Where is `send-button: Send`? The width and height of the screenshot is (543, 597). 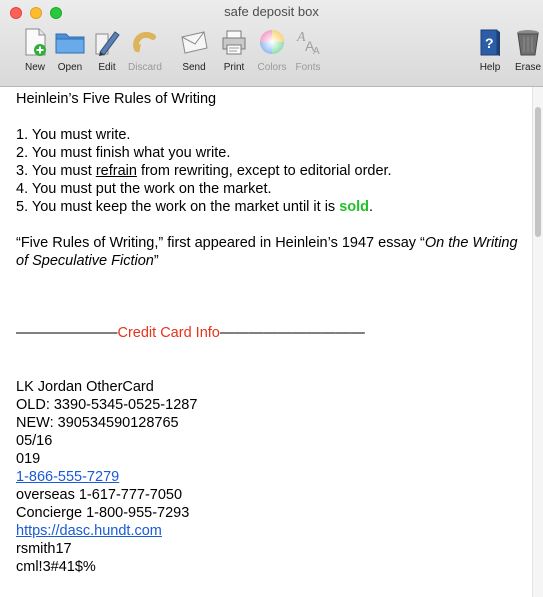
send-button: Send is located at coordinates (194, 54).